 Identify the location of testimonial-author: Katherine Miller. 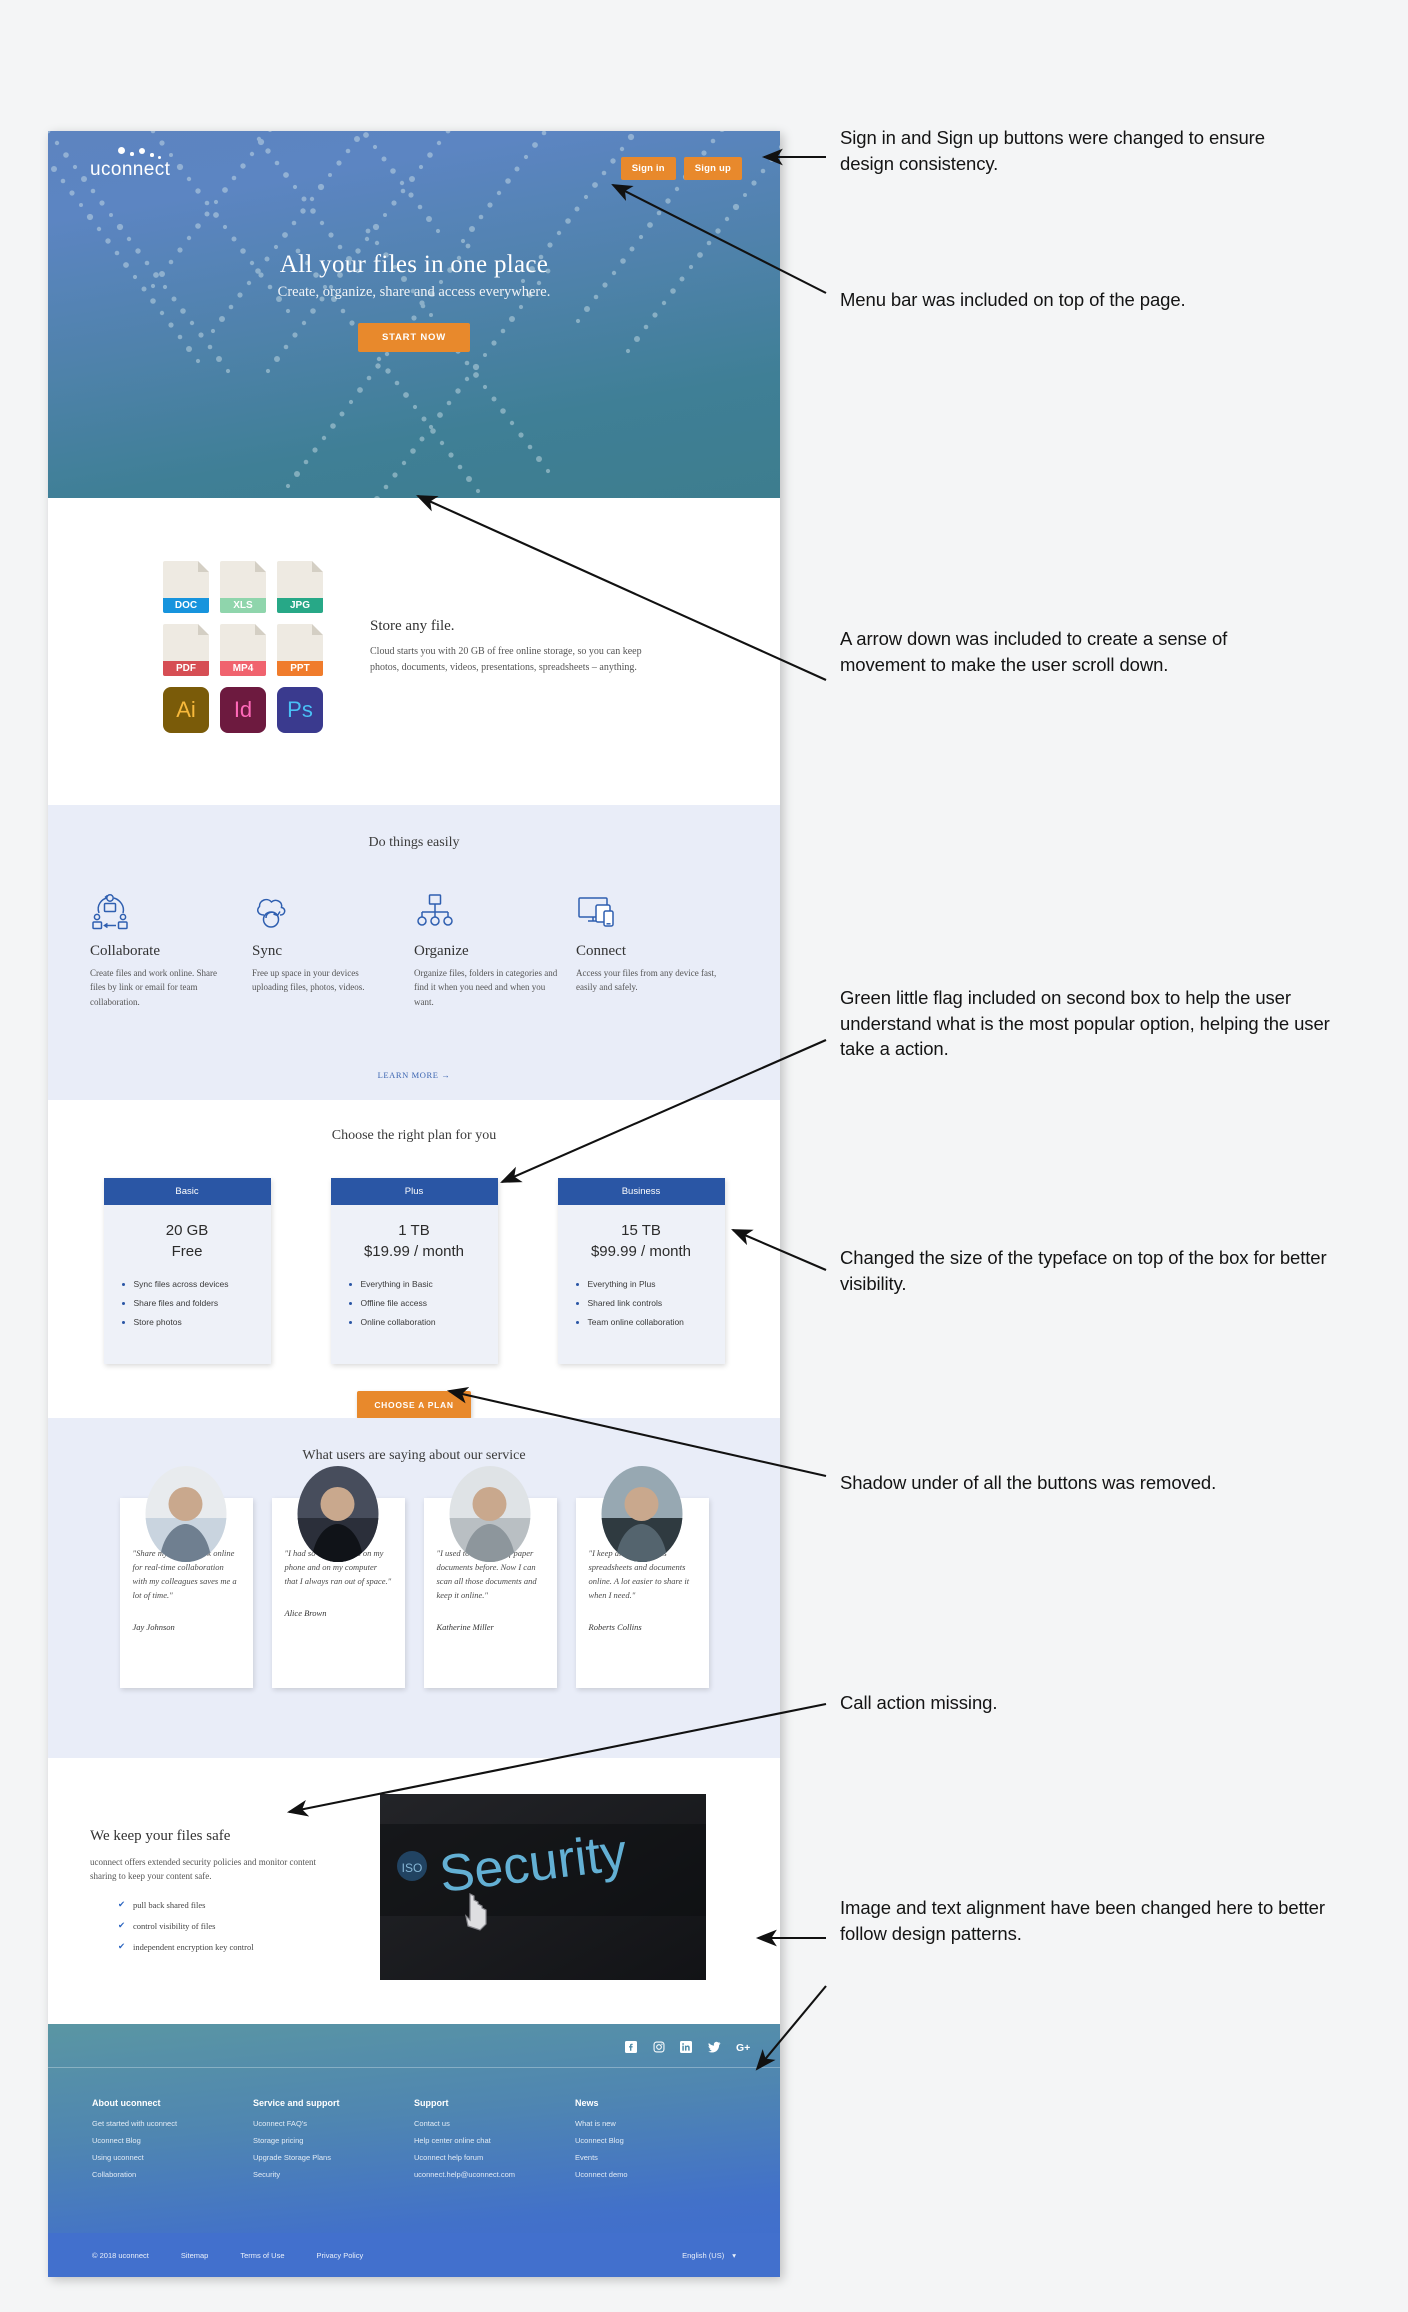
(465, 1627).